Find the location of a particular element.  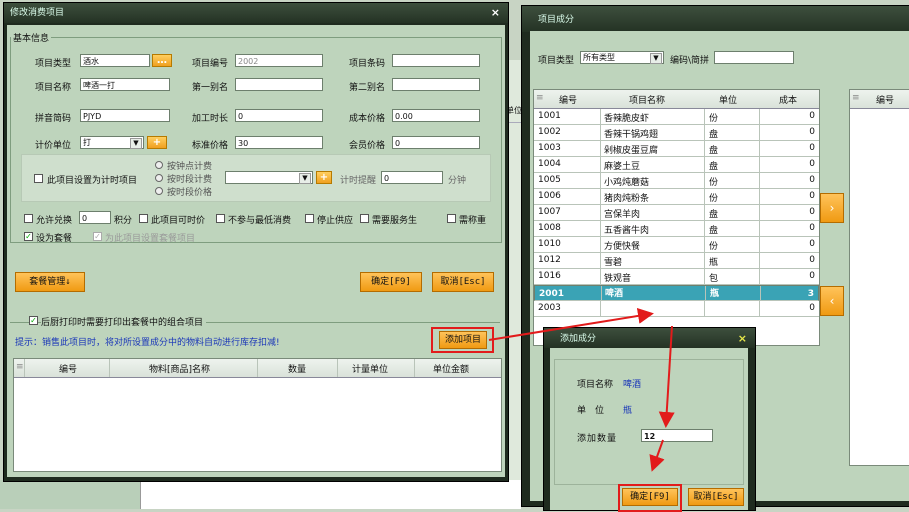

annotation-arrows is located at coordinates (581, 390).